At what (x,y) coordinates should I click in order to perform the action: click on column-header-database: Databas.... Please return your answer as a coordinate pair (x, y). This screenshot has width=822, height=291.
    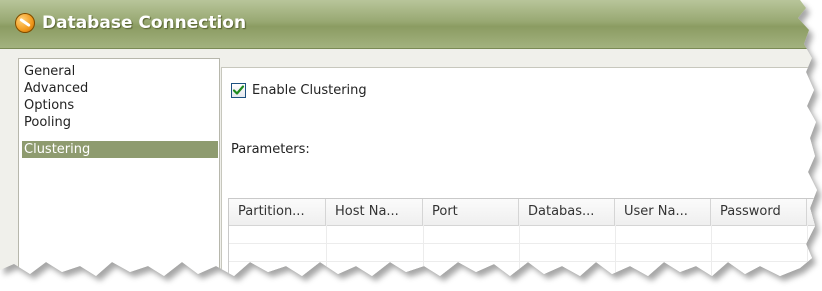
    Looking at the image, I should click on (567, 212).